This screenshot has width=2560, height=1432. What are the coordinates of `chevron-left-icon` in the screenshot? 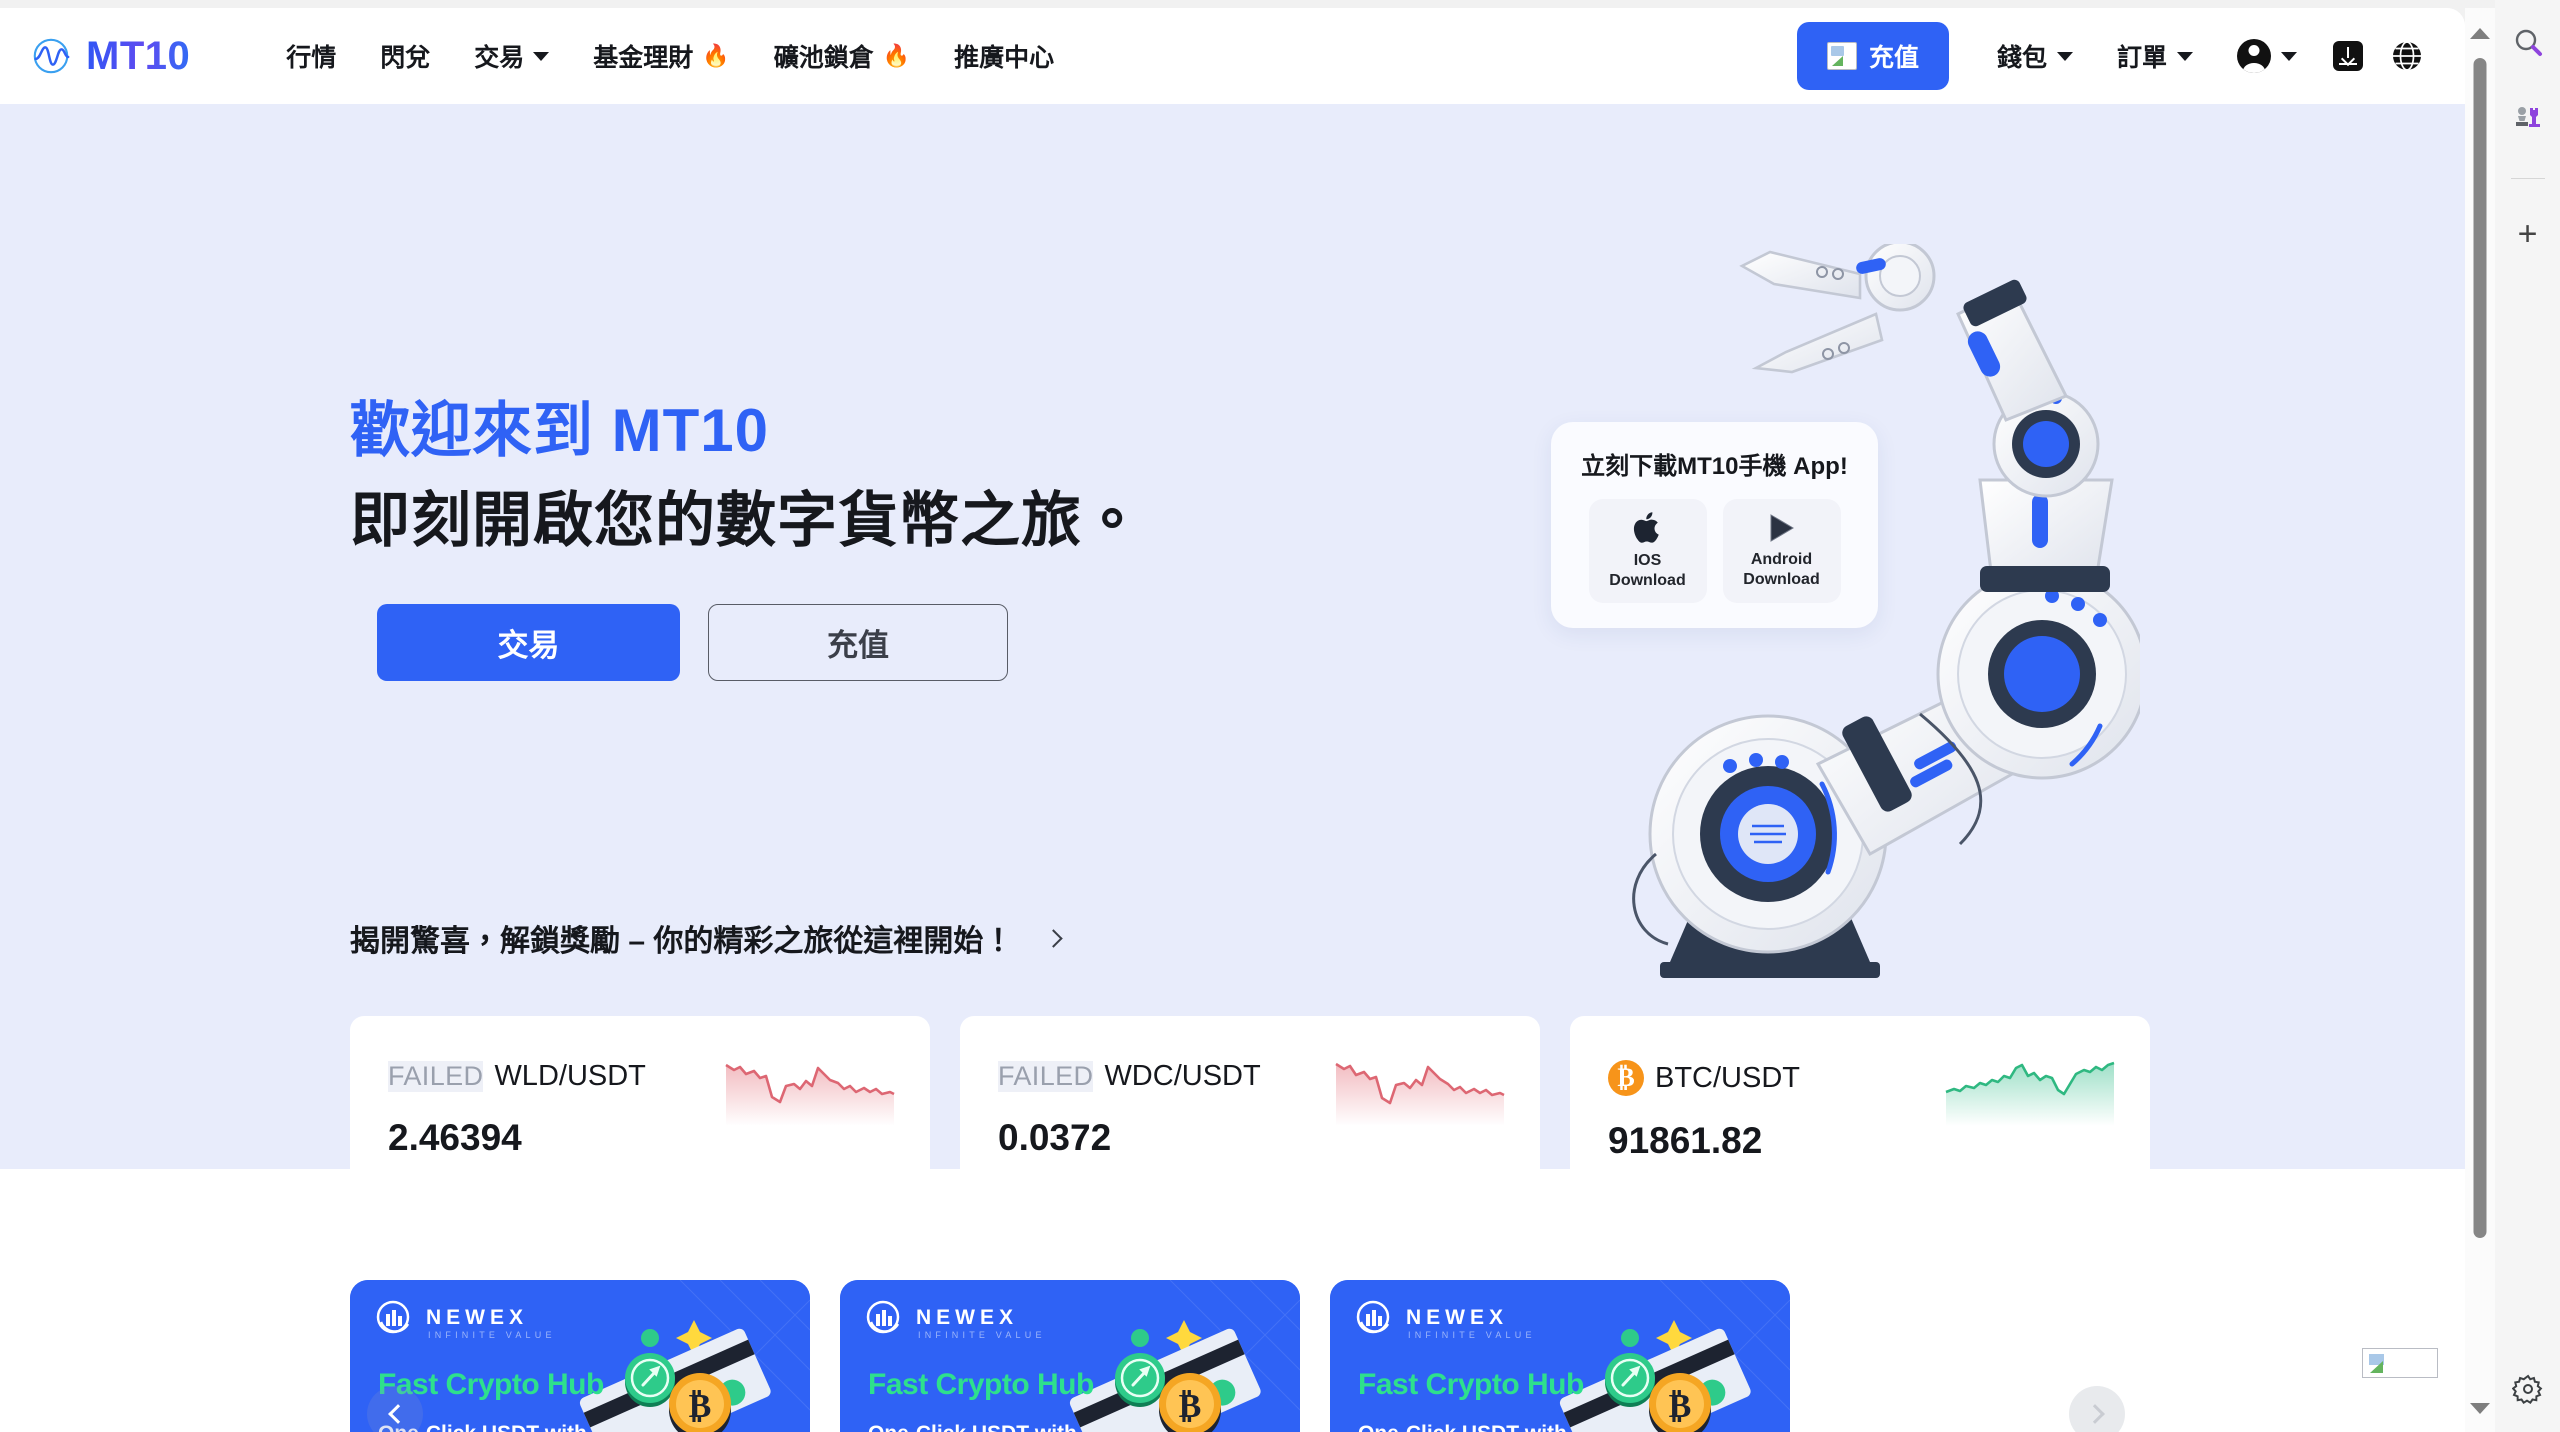 It's located at (397, 1414).